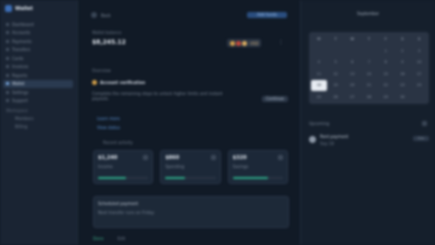 The height and width of the screenshot is (245, 435). Describe the element at coordinates (38, 58) in the screenshot. I see `sidebar-item-cards: Cards` at that location.